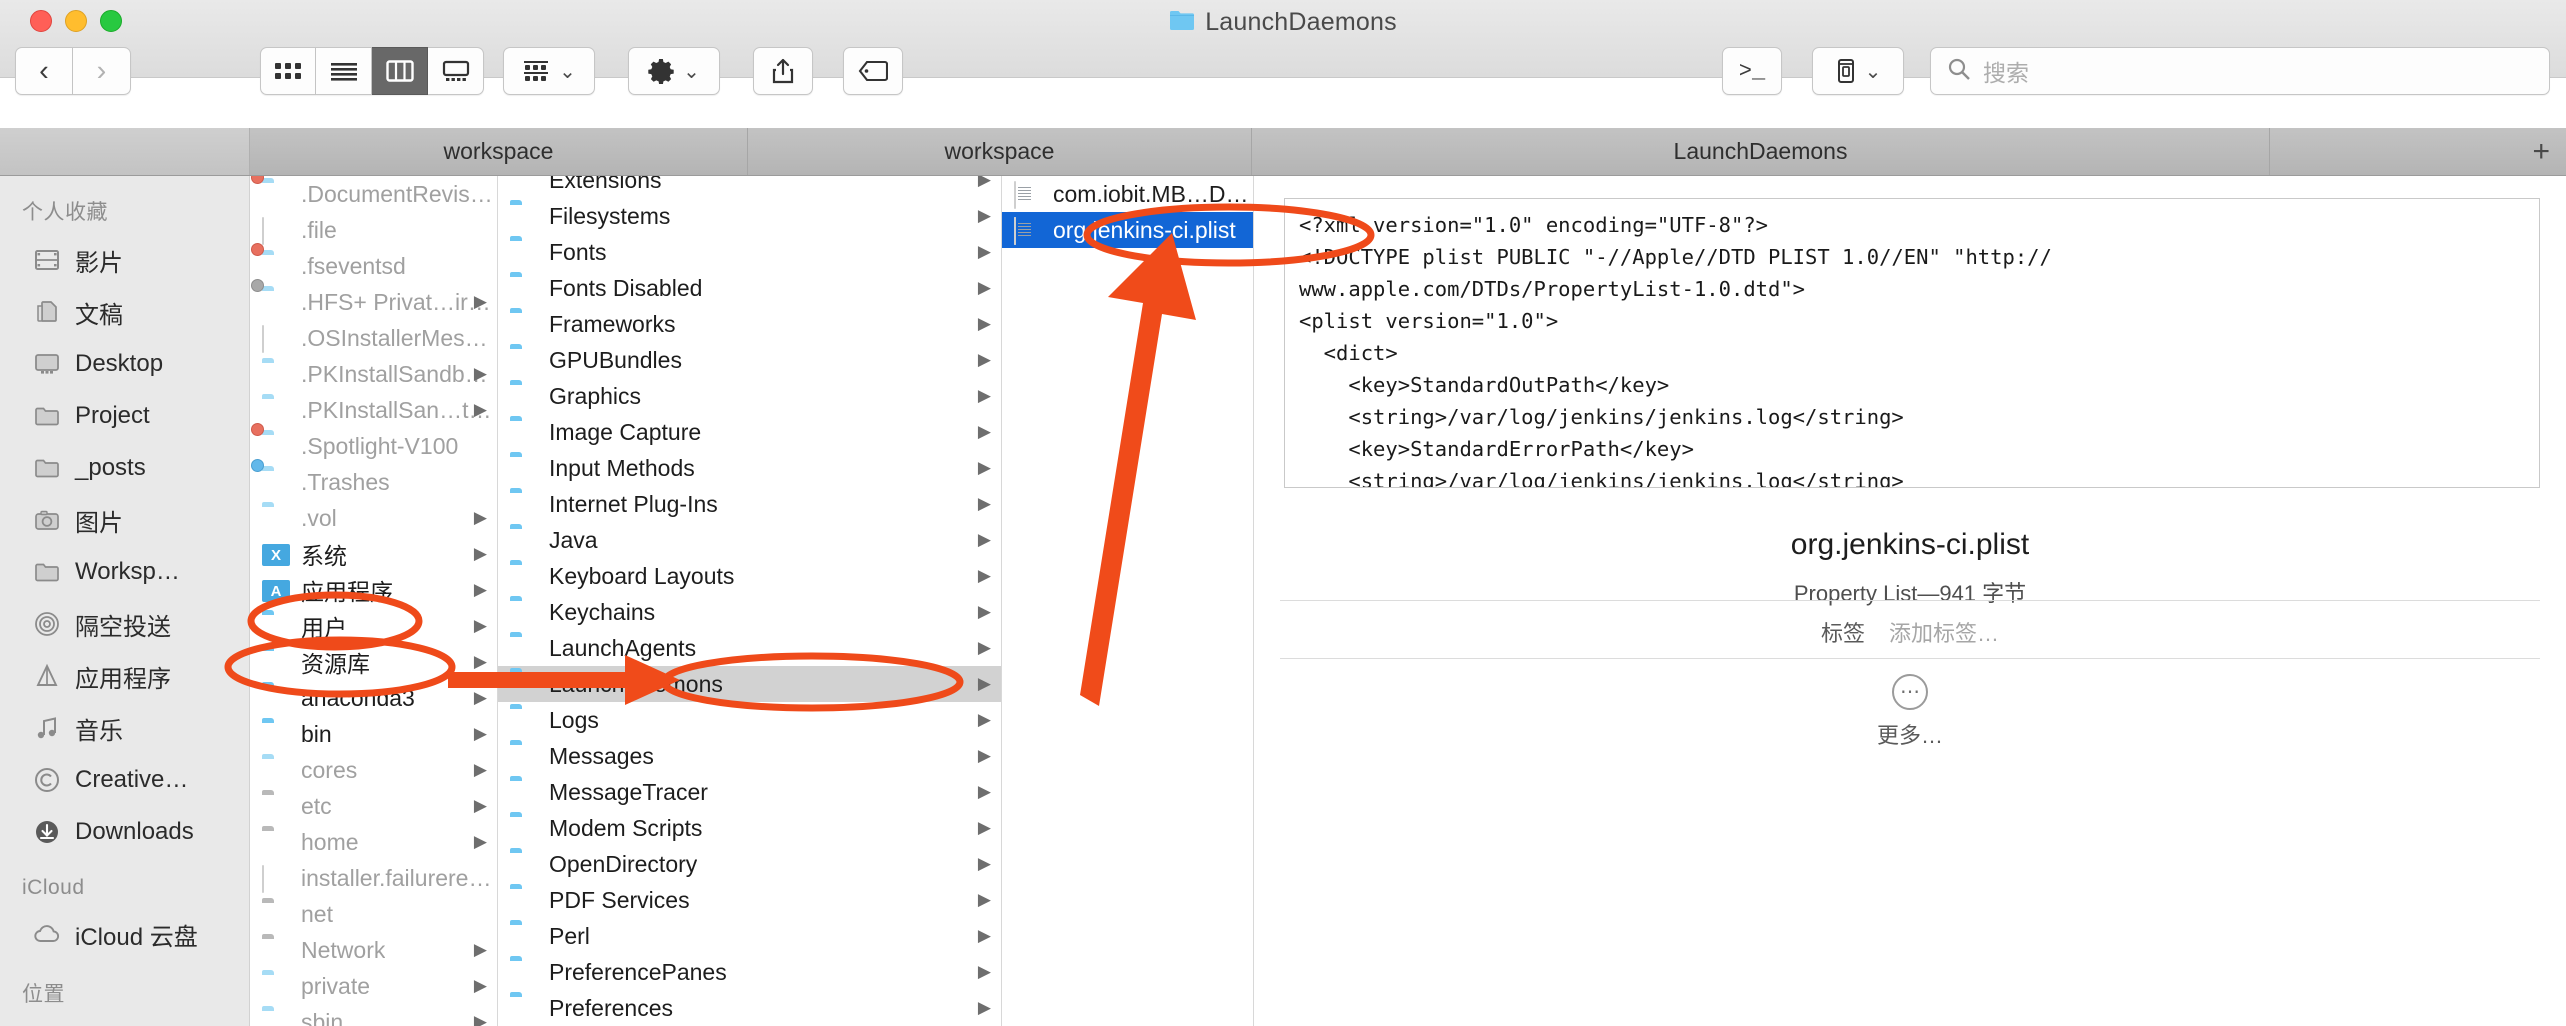  I want to click on file-row: Internet Plug-Ins ▶, so click(749, 504).